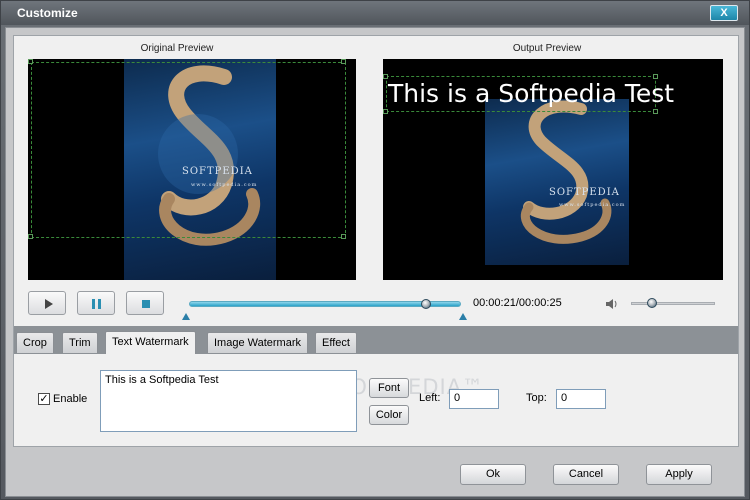 Image resolution: width=750 pixels, height=500 pixels. I want to click on softpedia-logo-output: SOFTPEDIA, so click(584, 192).